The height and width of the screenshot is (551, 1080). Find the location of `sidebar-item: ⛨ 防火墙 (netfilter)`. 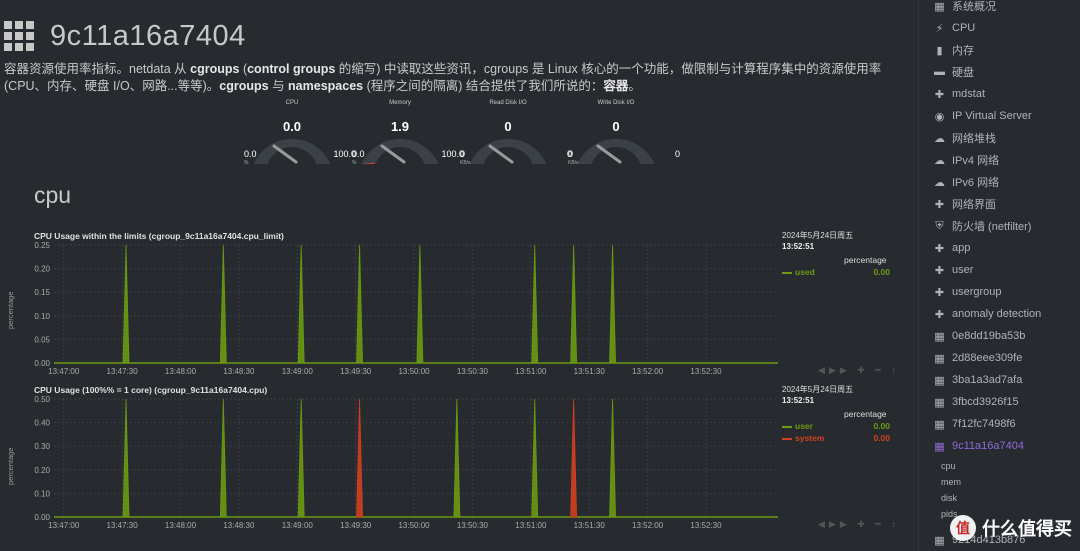

sidebar-item: ⛨ 防火墙 (netfilter) is located at coordinates (982, 226).